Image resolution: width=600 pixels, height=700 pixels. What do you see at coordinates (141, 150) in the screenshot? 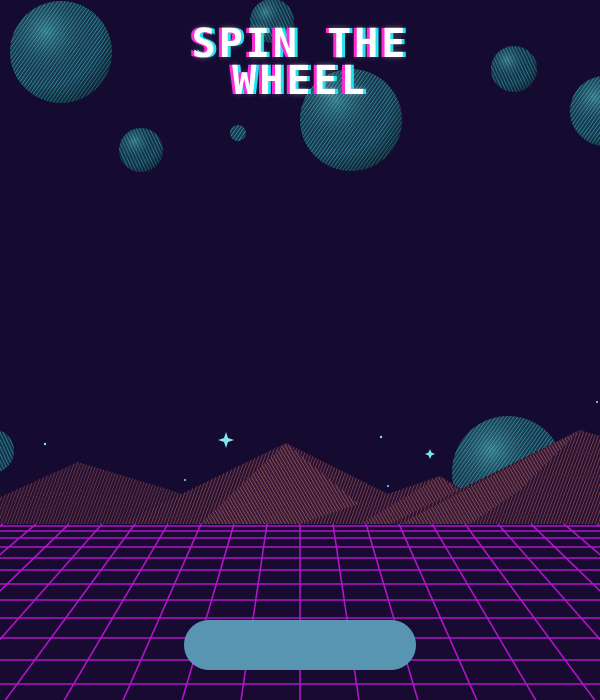
I see `planet-small-left-icon` at bounding box center [141, 150].